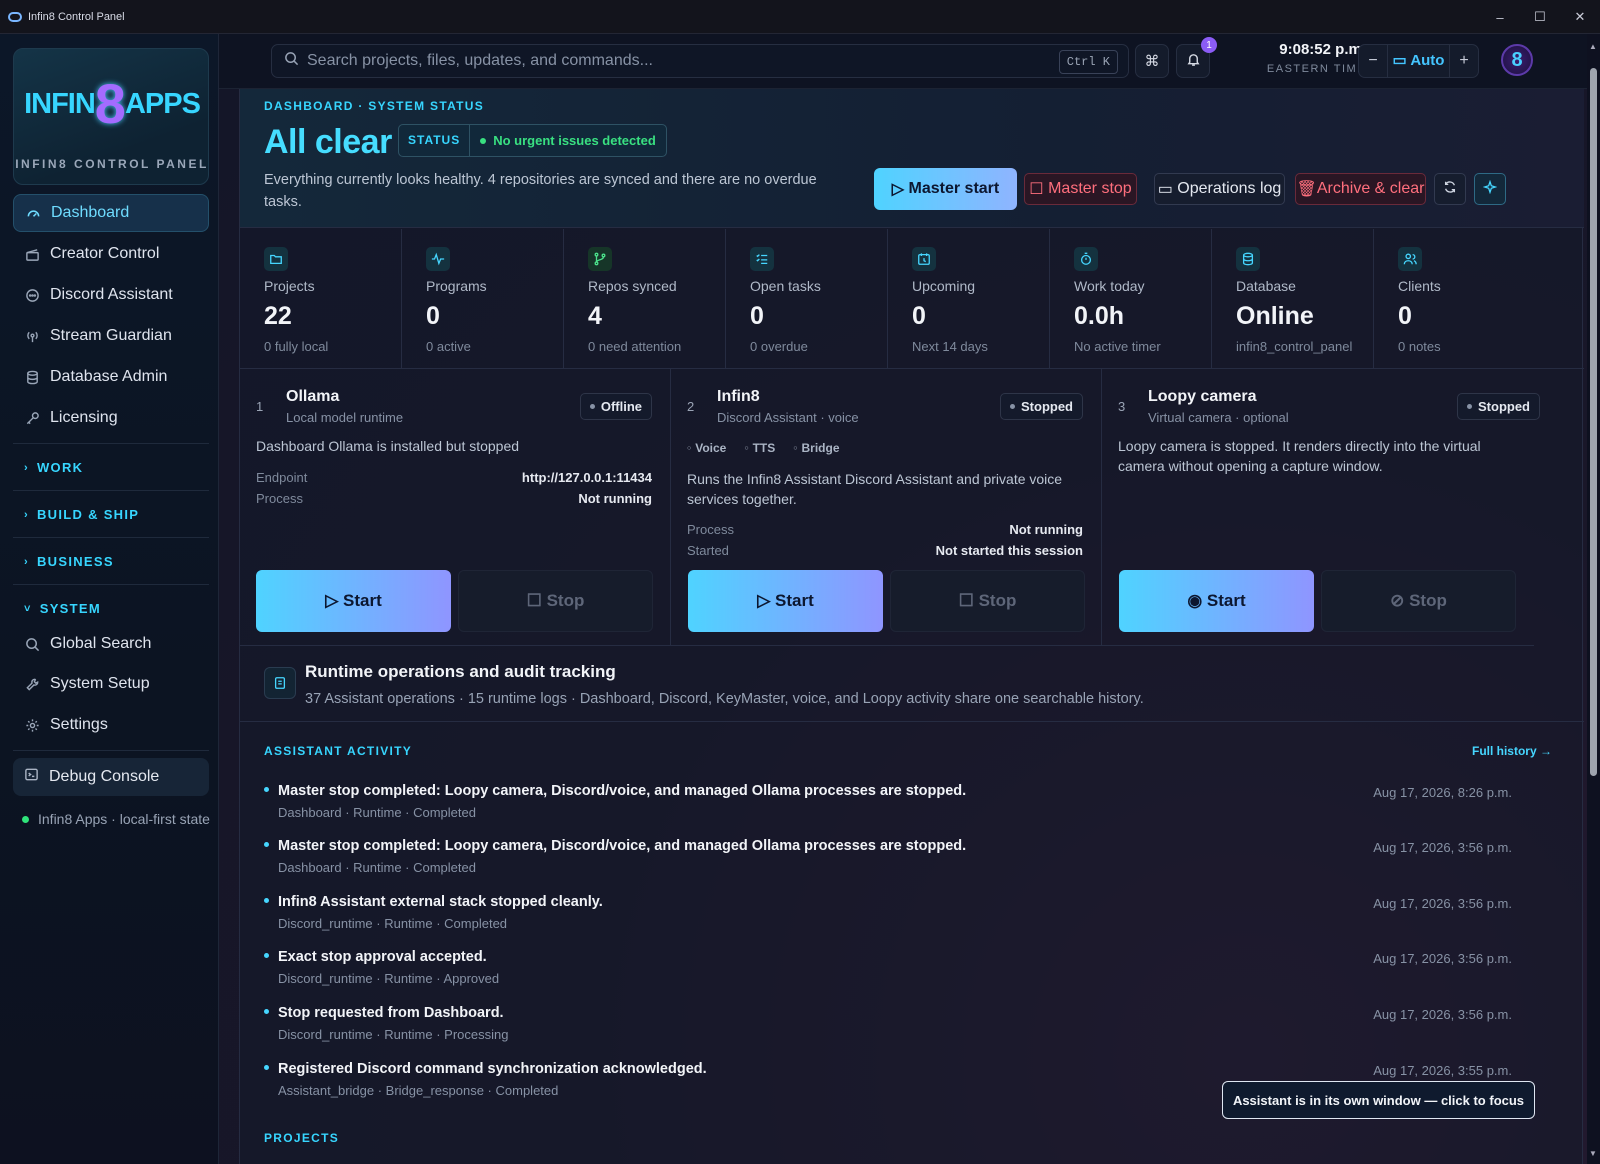 This screenshot has height=1164, width=1600. I want to click on loopy-stop-button: ⊘ Stop, so click(1418, 601).